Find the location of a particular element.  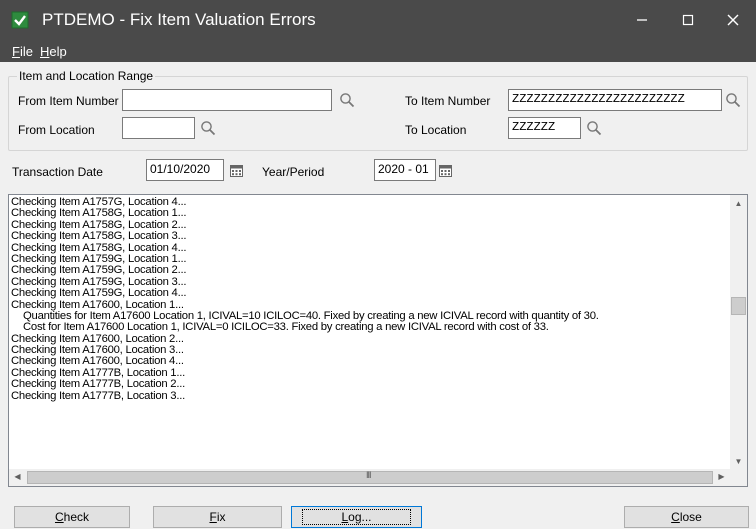

close-label: lose is located at coordinates (690, 517).